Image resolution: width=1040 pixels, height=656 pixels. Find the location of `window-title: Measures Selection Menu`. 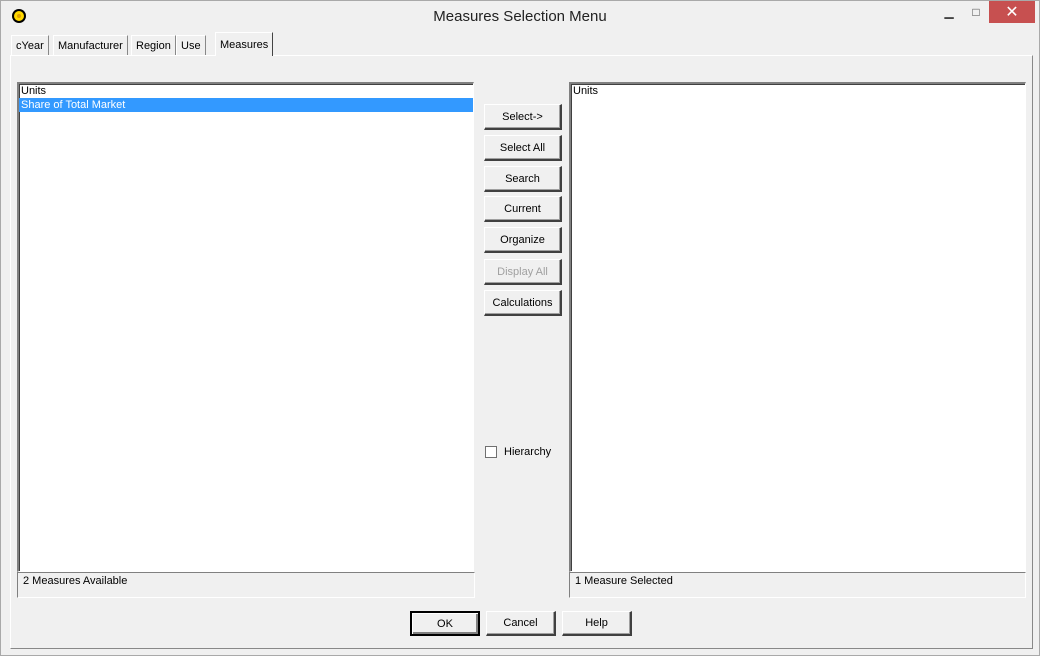

window-title: Measures Selection Menu is located at coordinates (520, 16).